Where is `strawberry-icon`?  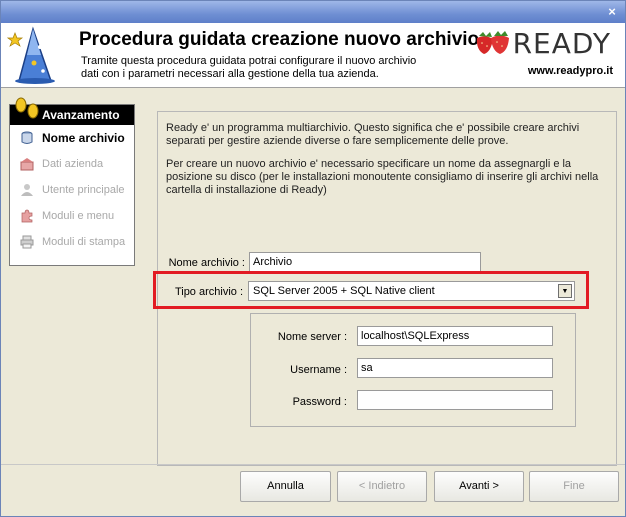
strawberry-icon is located at coordinates (492, 42).